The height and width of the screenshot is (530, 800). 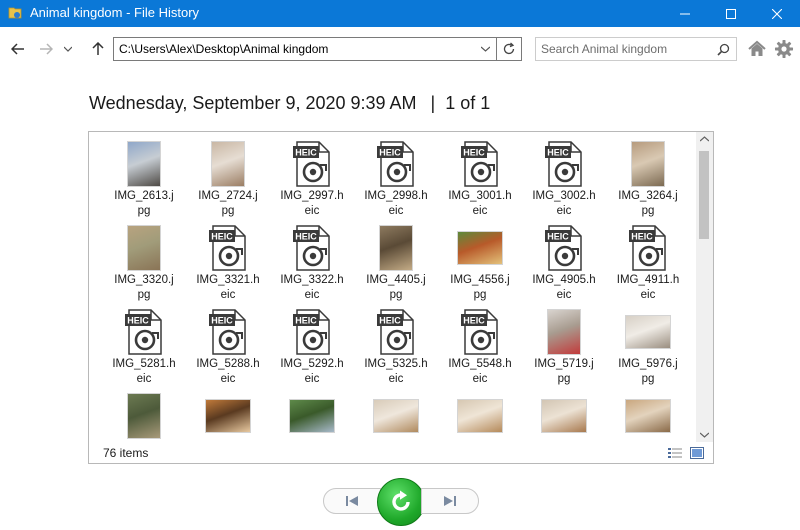 What do you see at coordinates (396, 175) in the screenshot?
I see `file-item: HEIC IMG_2998.h eic` at bounding box center [396, 175].